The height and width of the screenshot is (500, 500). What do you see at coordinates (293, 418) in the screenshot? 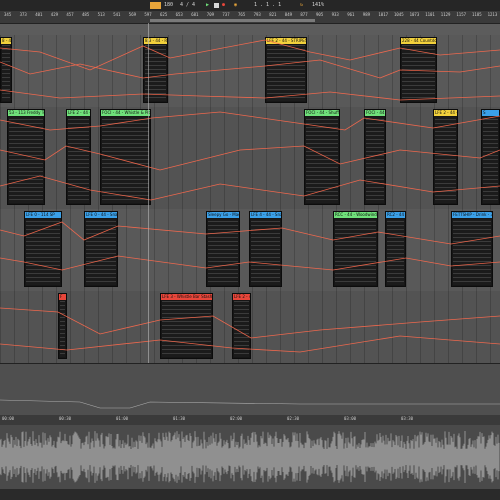
I see `time-mark: 02:30` at bounding box center [293, 418].